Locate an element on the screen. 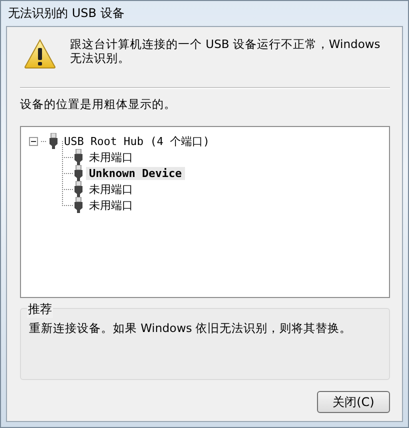 This screenshot has width=409, height=428. group-title: 推荐 is located at coordinates (40, 309).